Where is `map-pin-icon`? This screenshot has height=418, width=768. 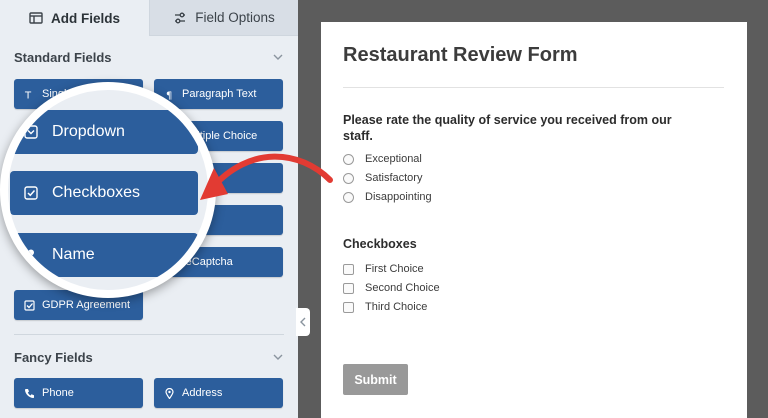
map-pin-icon is located at coordinates (169, 393).